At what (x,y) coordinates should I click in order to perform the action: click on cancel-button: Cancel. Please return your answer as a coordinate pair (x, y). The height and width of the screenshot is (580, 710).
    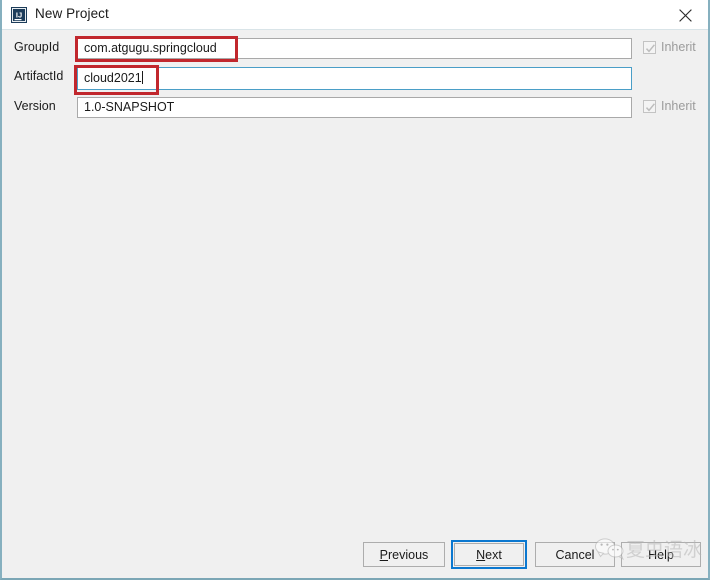
    Looking at the image, I should click on (575, 554).